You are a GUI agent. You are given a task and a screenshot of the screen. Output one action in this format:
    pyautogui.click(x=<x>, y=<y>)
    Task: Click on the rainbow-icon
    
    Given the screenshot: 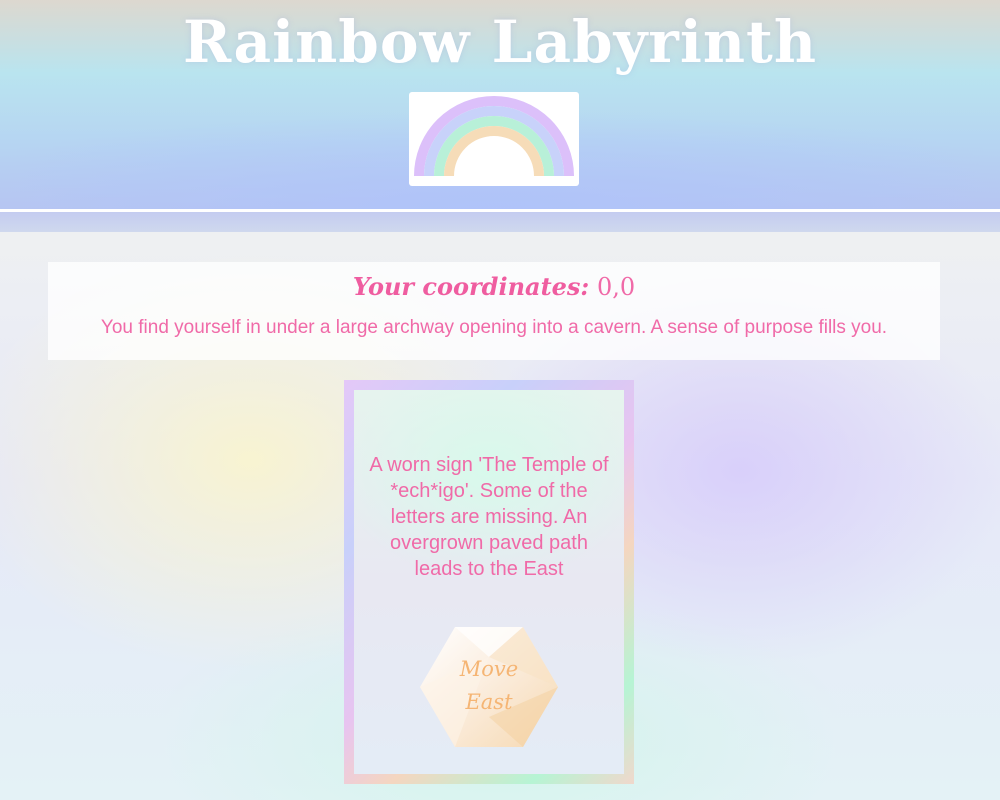 What is the action you would take?
    pyautogui.click(x=494, y=136)
    